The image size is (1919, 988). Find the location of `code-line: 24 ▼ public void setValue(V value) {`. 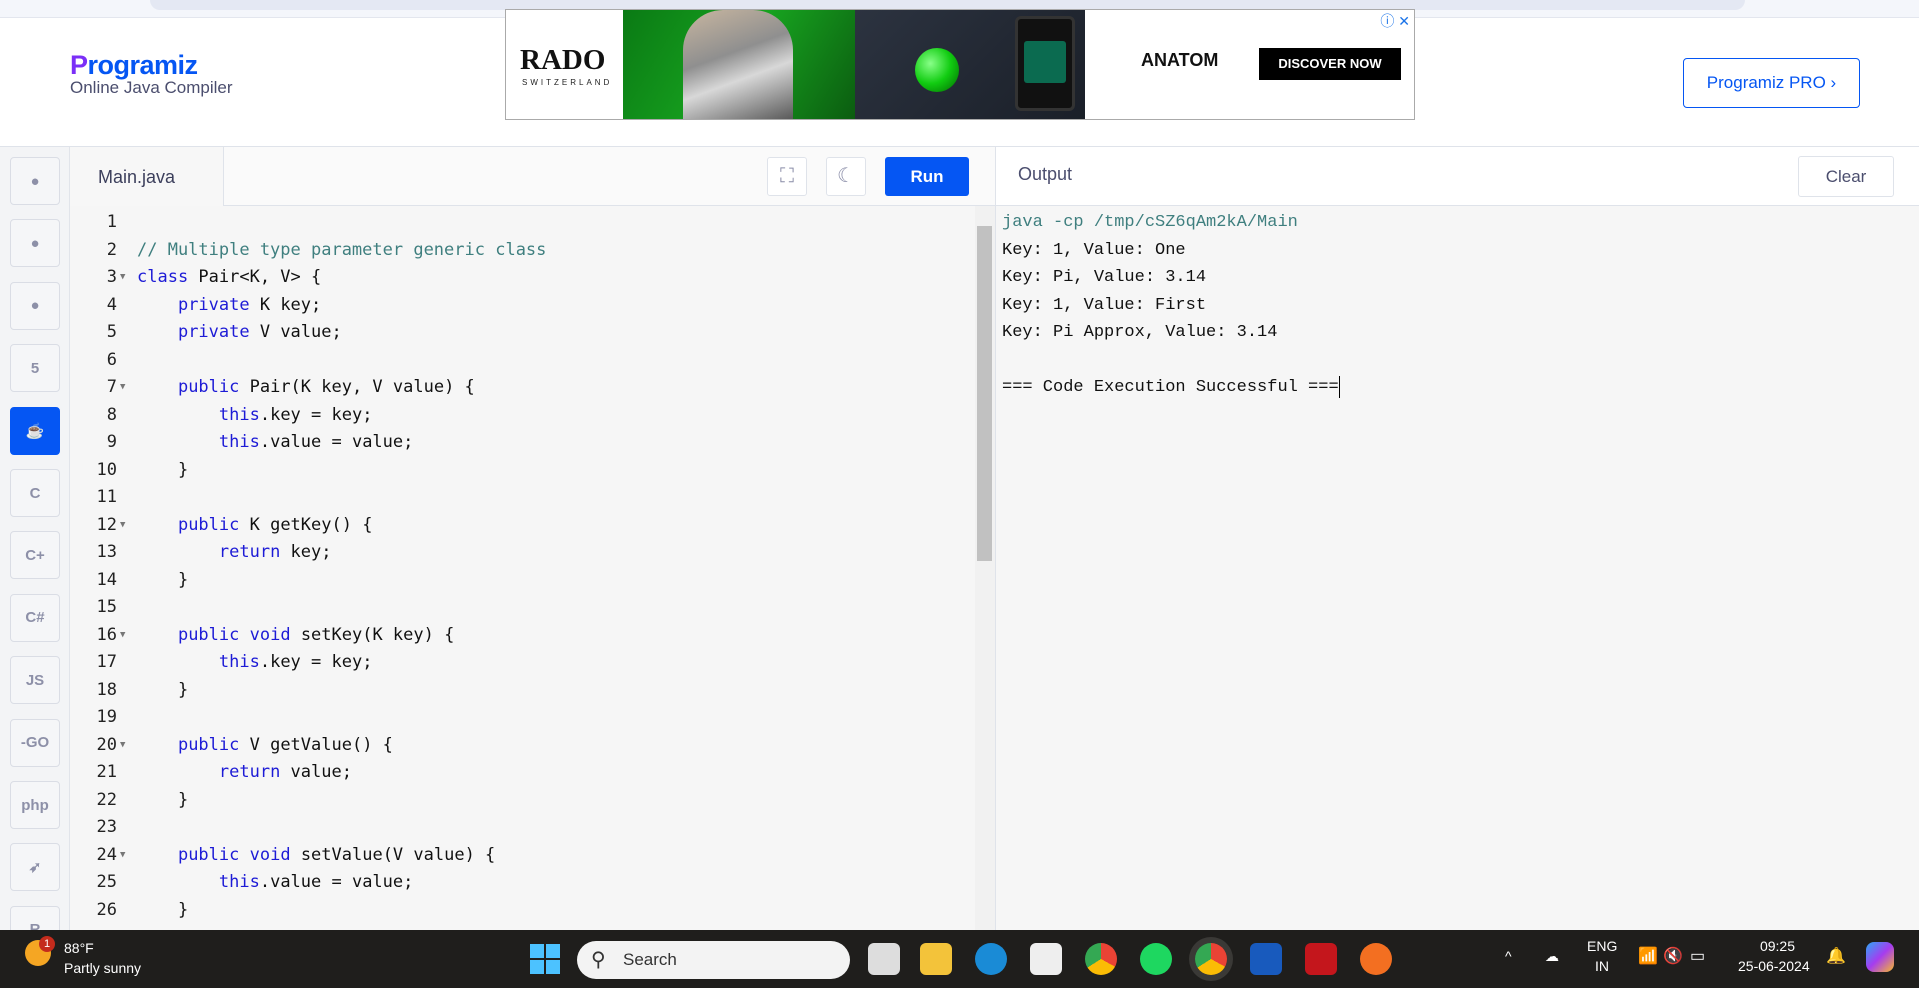

code-line: 24 ▼ public void setValue(V value) { is located at coordinates (522, 856).